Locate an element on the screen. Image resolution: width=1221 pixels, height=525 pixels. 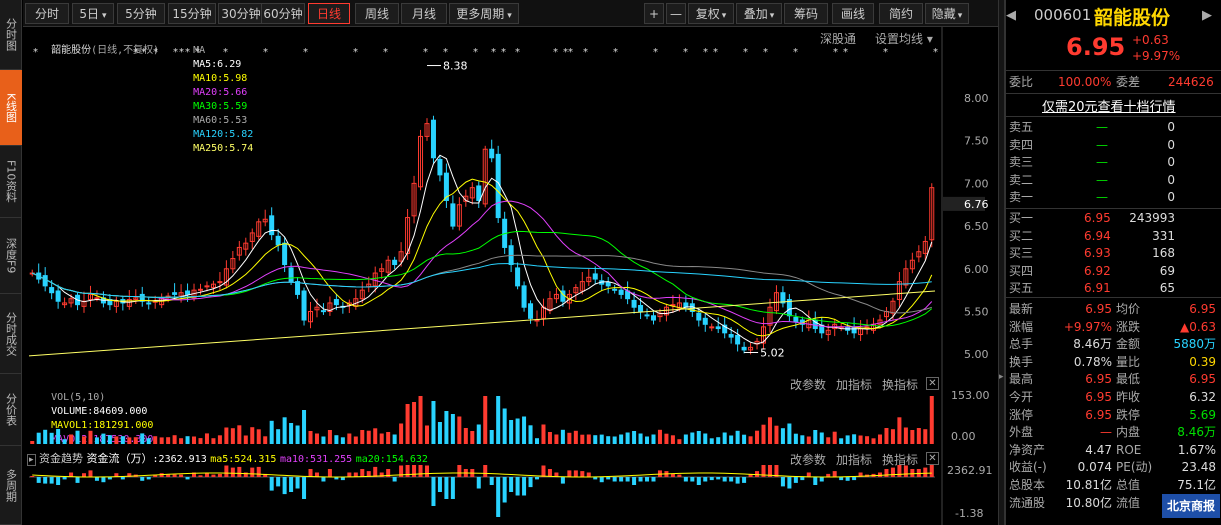
ask-label: 卖五 is located at coordinates (1021, 127).